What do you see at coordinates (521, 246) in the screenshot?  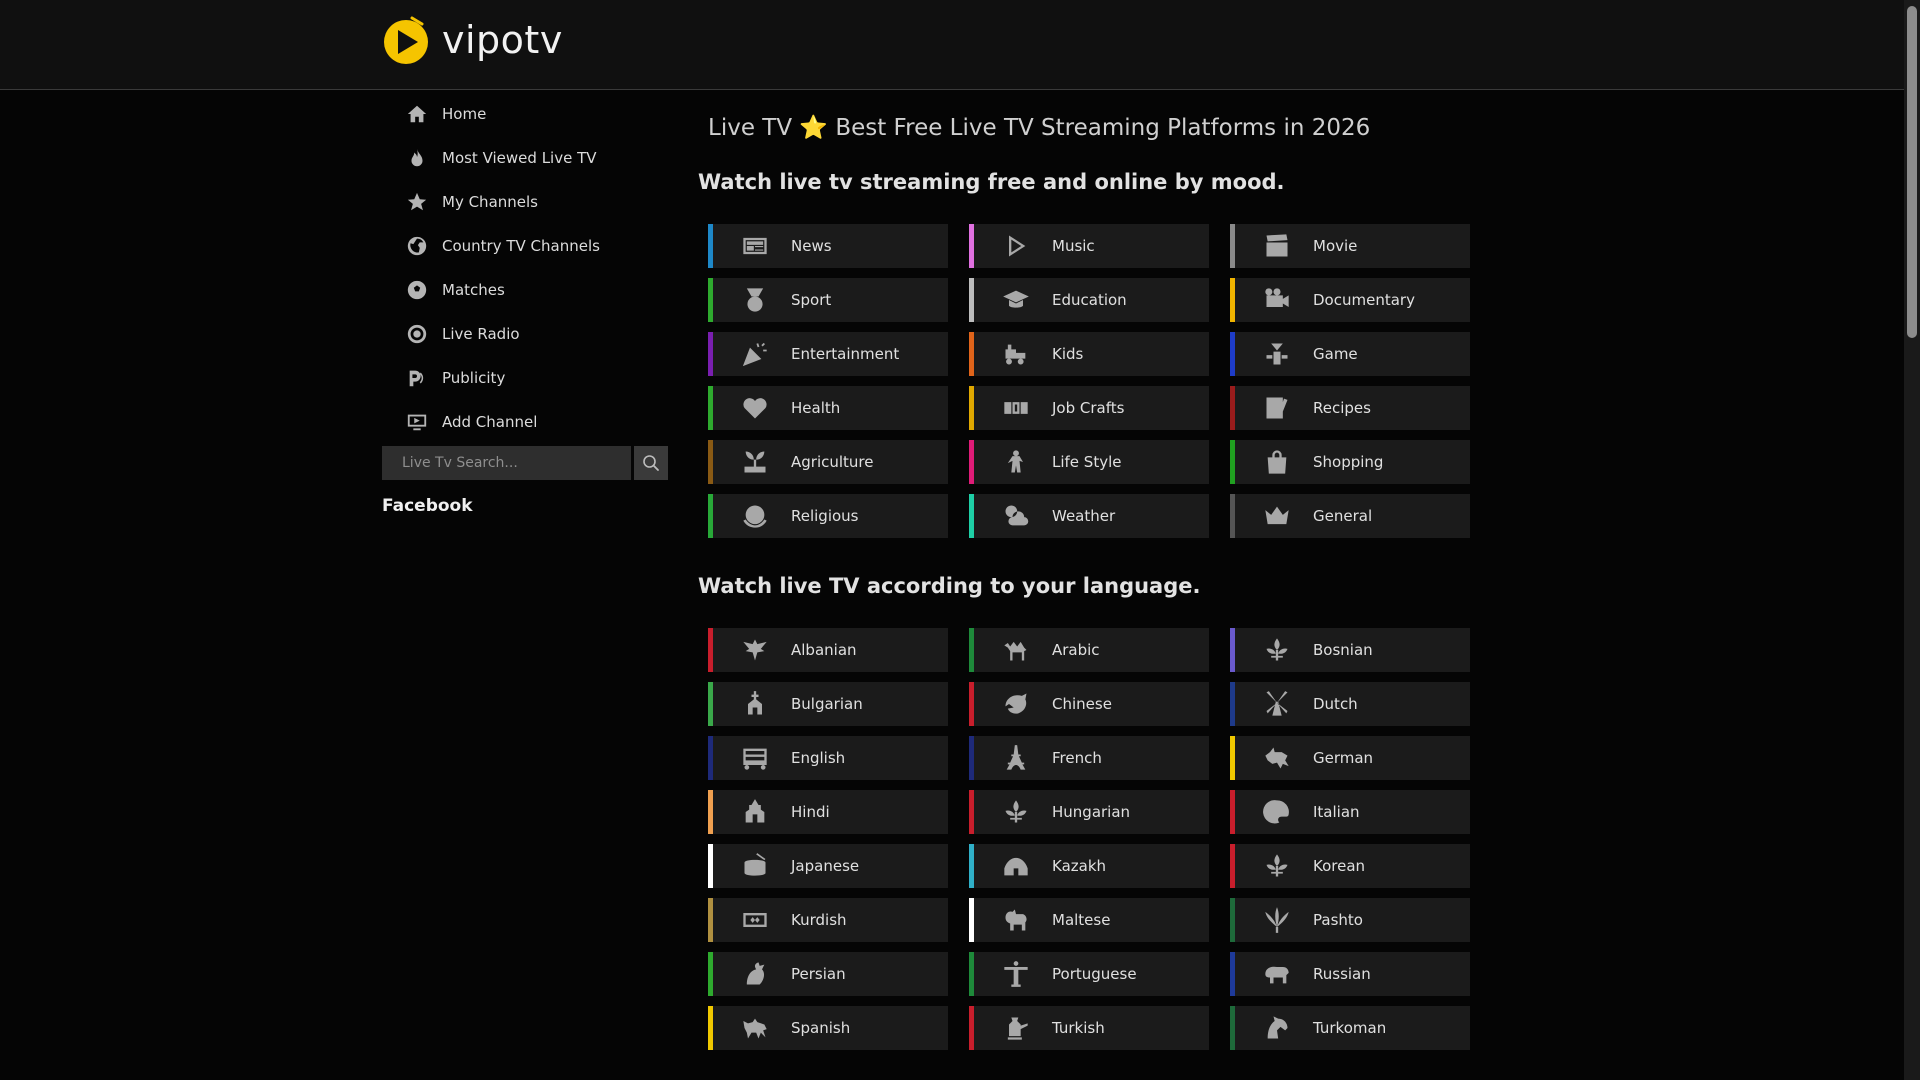 I see `nav-item-label: Country TV Channels` at bounding box center [521, 246].